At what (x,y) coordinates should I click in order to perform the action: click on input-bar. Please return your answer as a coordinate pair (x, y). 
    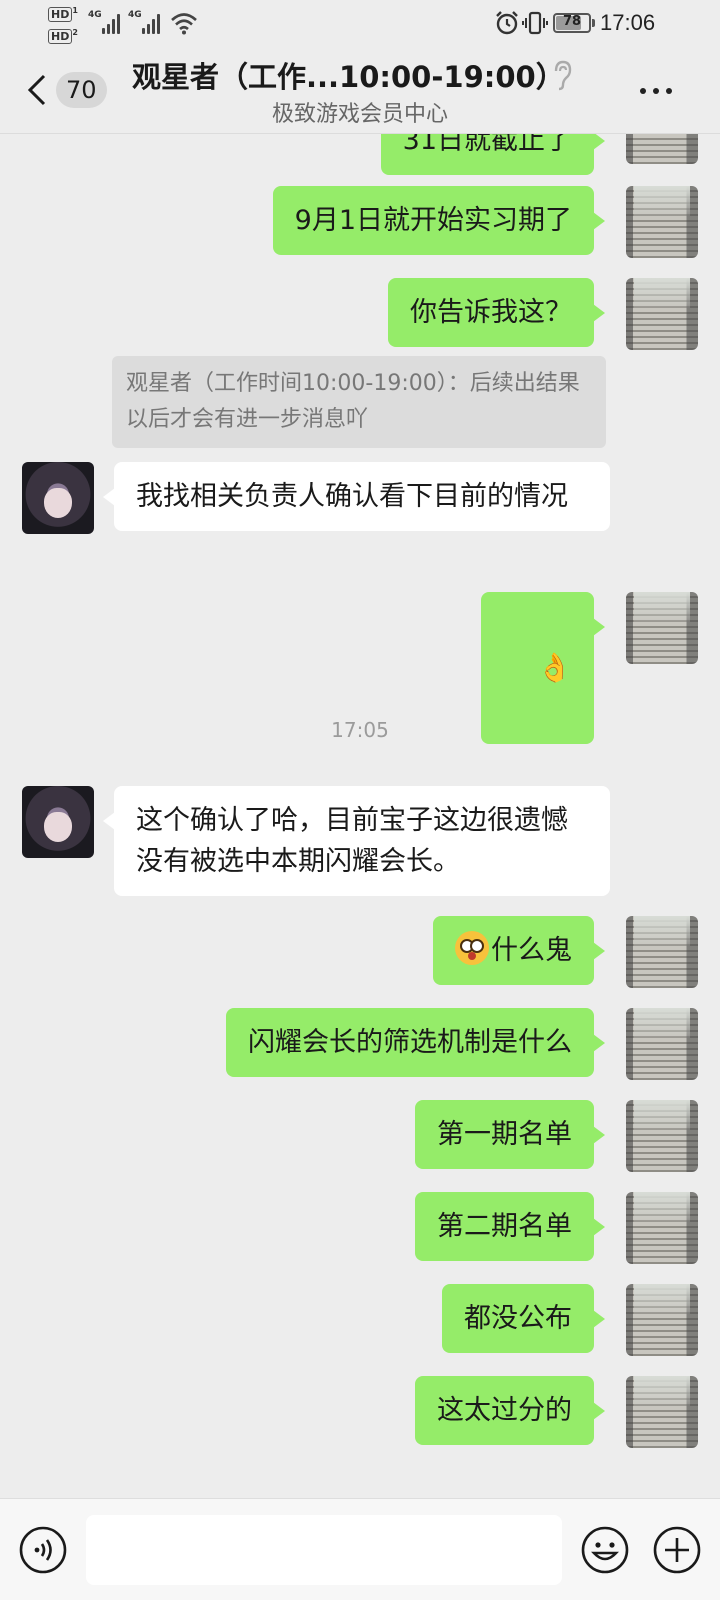
    Looking at the image, I should click on (360, 1549).